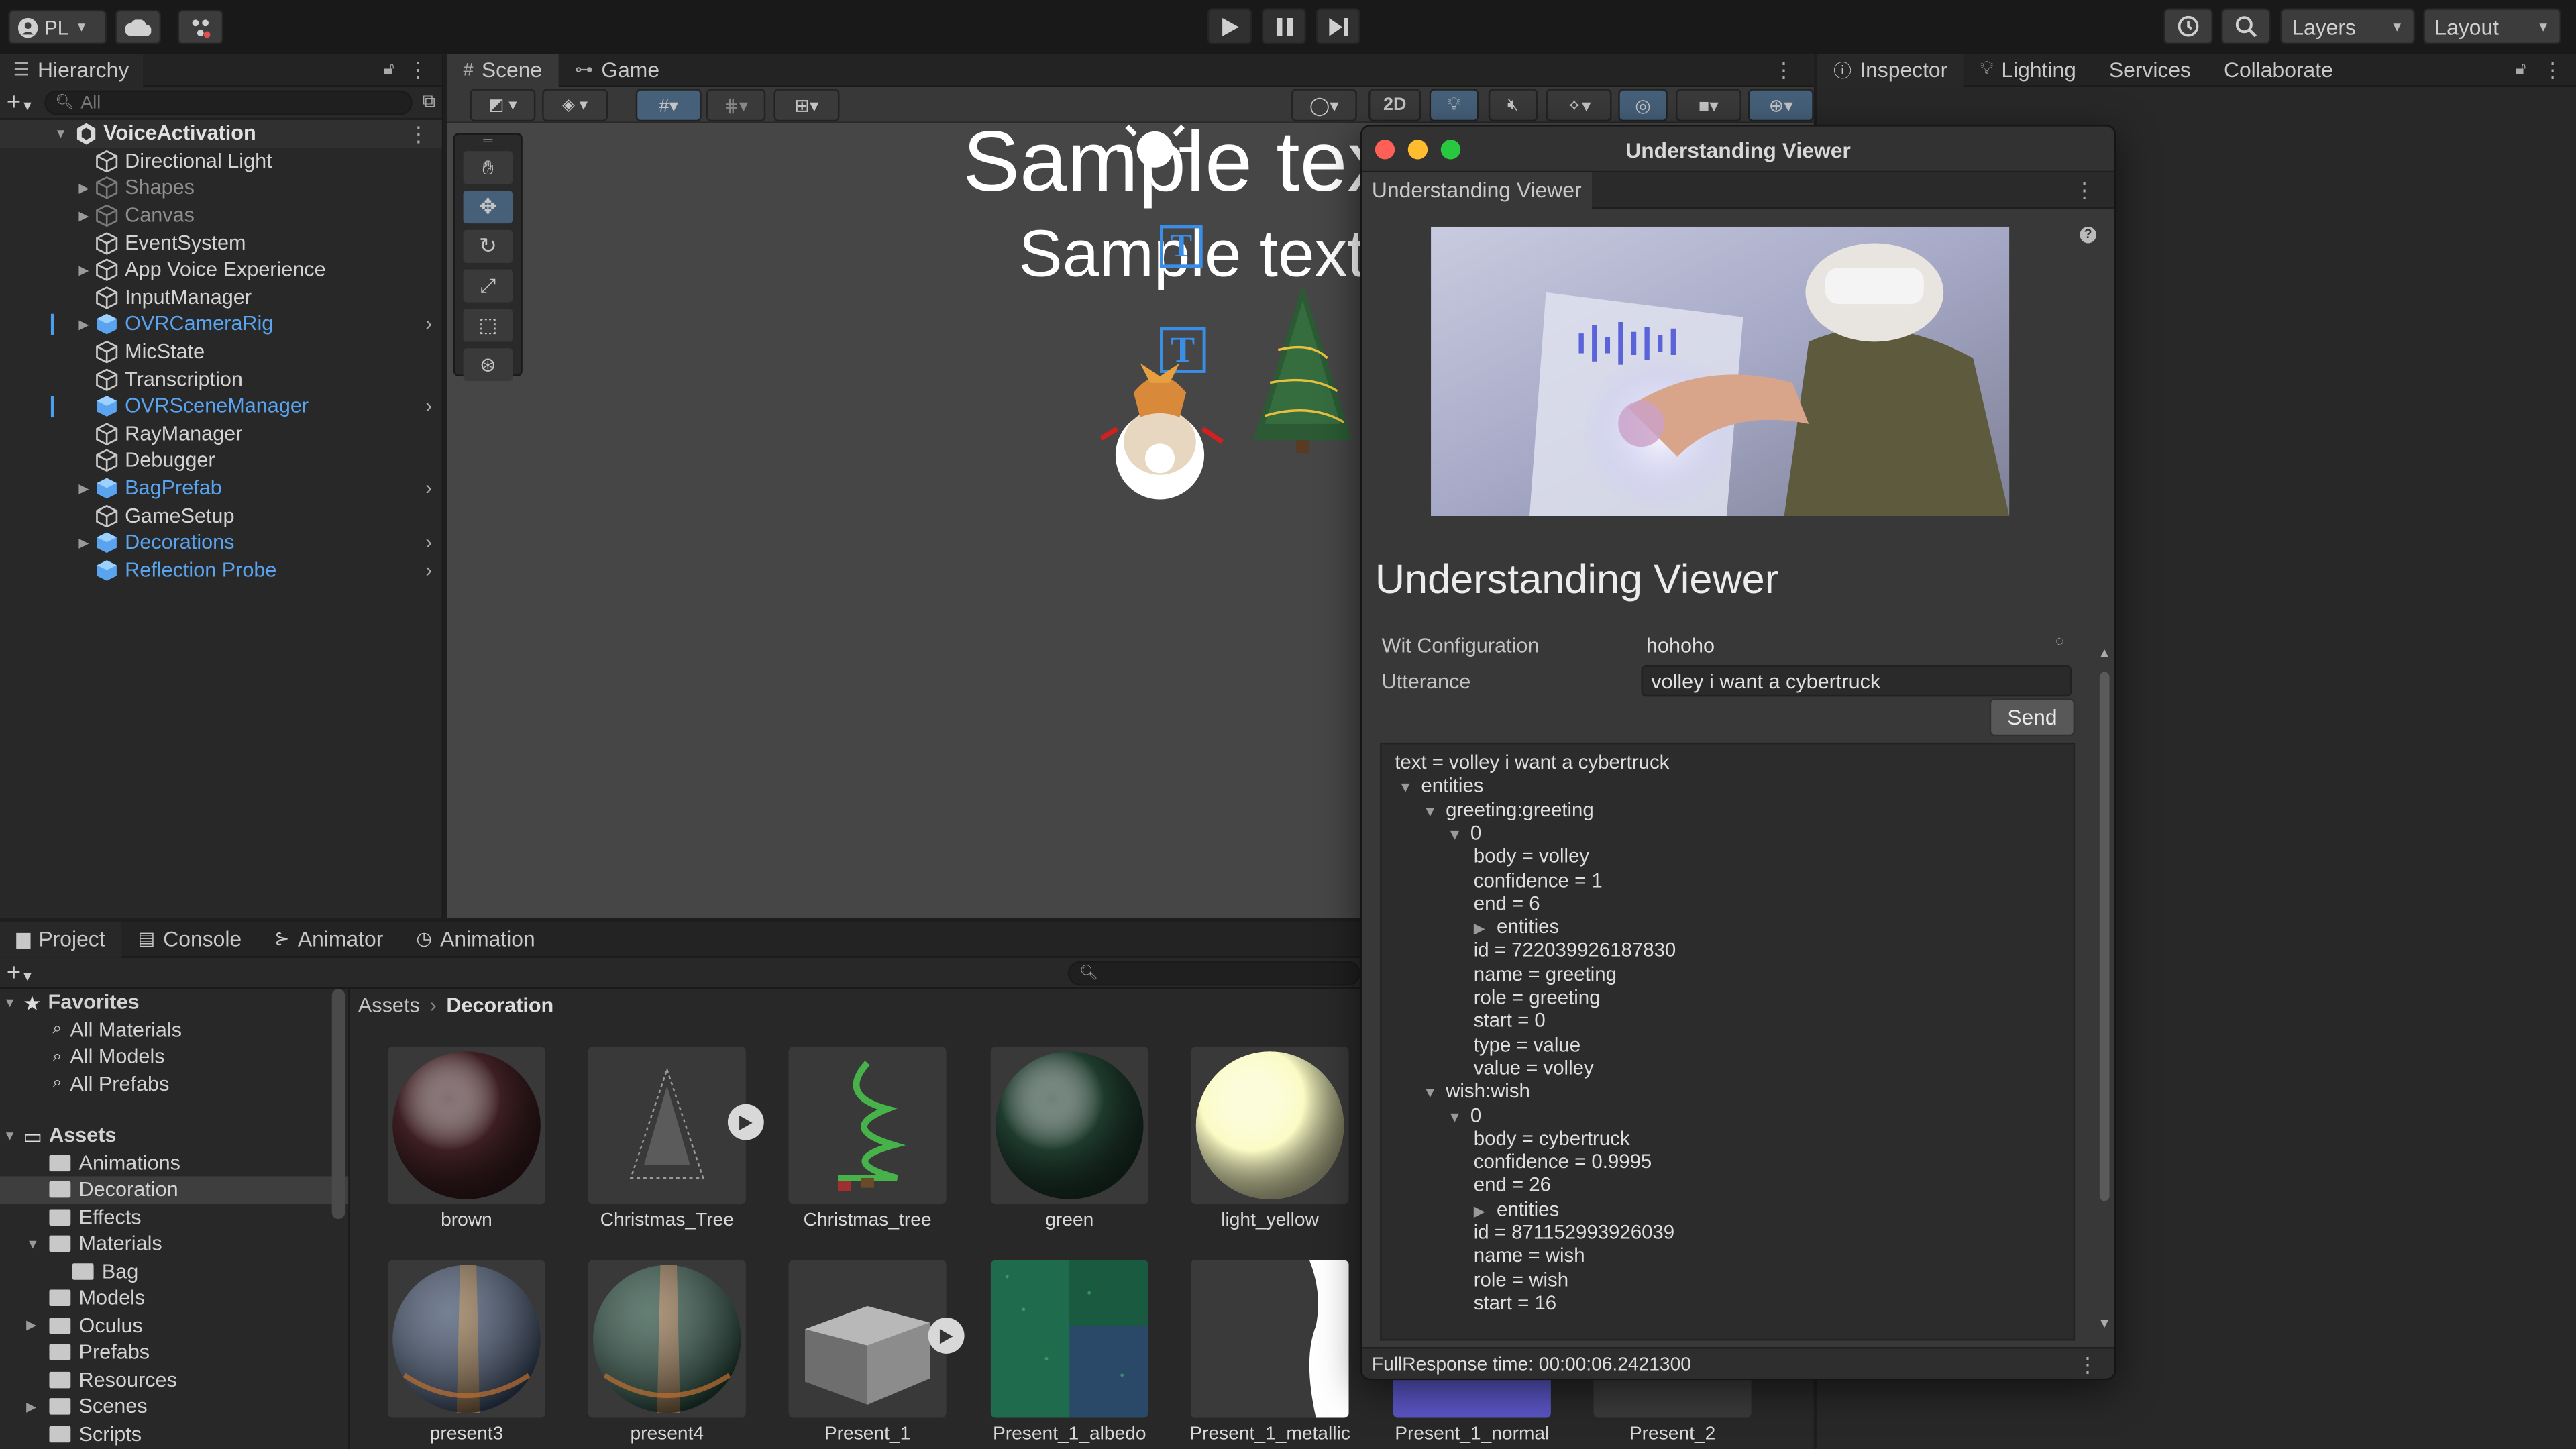 The width and height of the screenshot is (2576, 1449). I want to click on hierarchy-item: Directional Light, so click(221, 160).